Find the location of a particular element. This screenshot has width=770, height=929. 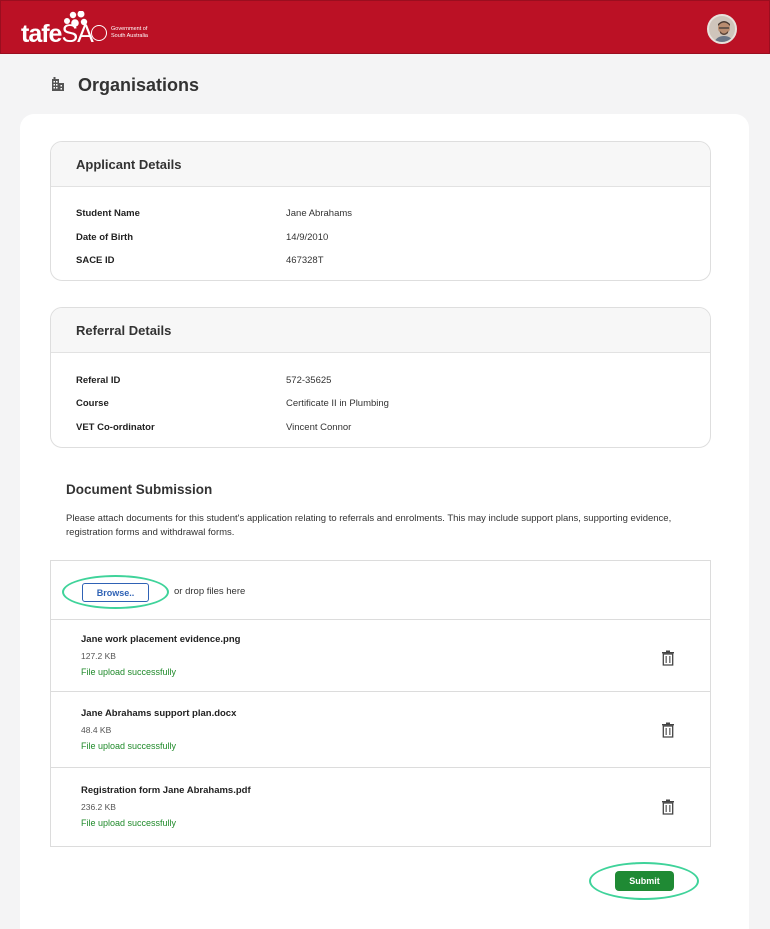

user-avatar is located at coordinates (722, 29).